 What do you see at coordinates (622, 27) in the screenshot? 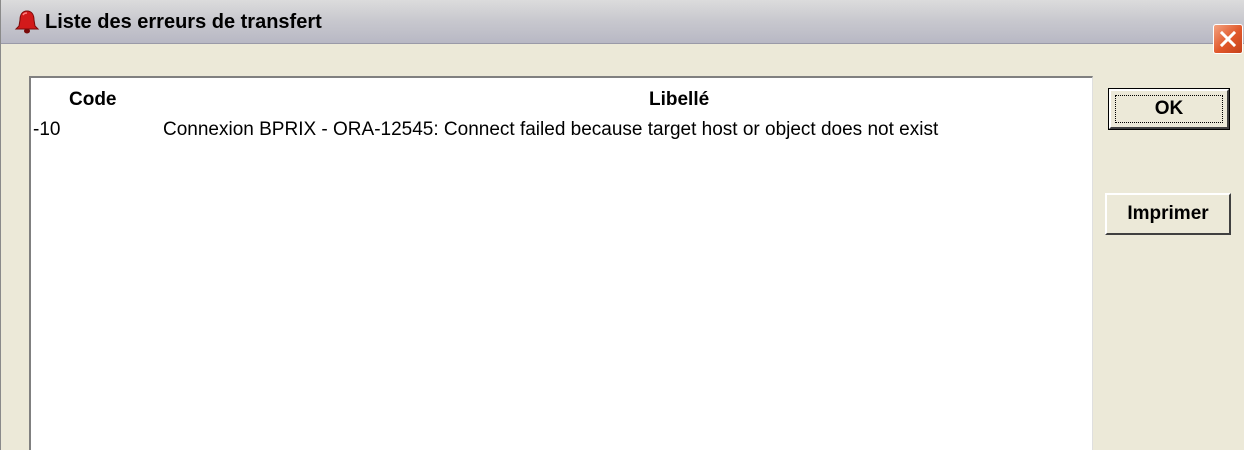
I see `title-bar: Liste des erreurs de transfert` at bounding box center [622, 27].